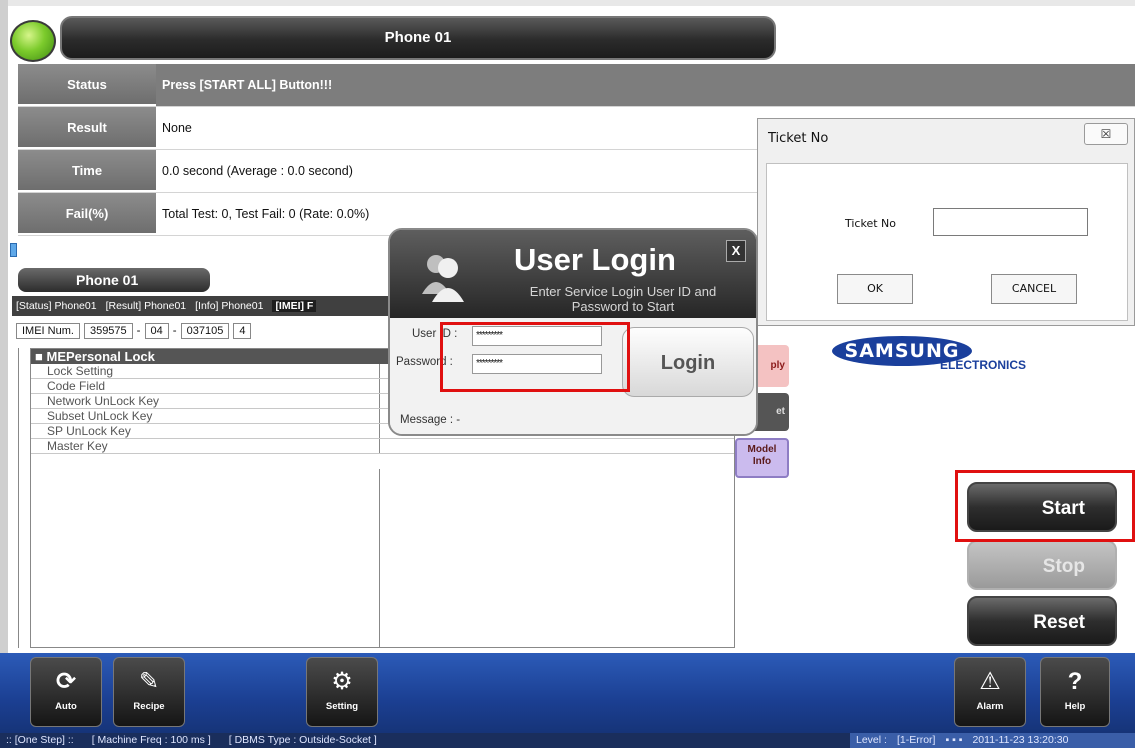  What do you see at coordinates (916, 740) in the screenshot?
I see `error-text: [1-Error]` at bounding box center [916, 740].